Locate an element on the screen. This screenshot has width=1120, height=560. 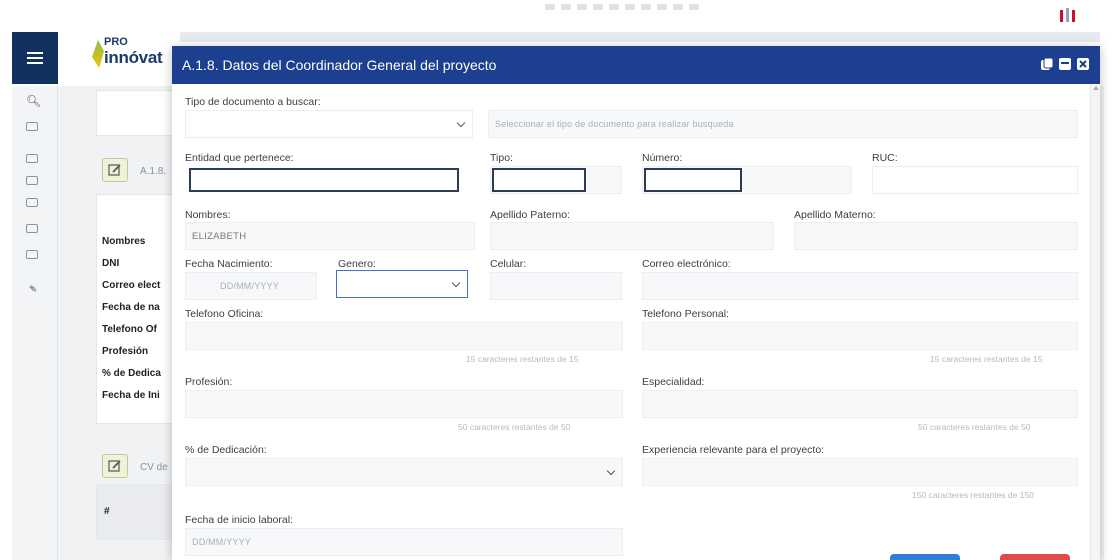
menu-toggle-button is located at coordinates (35, 58).